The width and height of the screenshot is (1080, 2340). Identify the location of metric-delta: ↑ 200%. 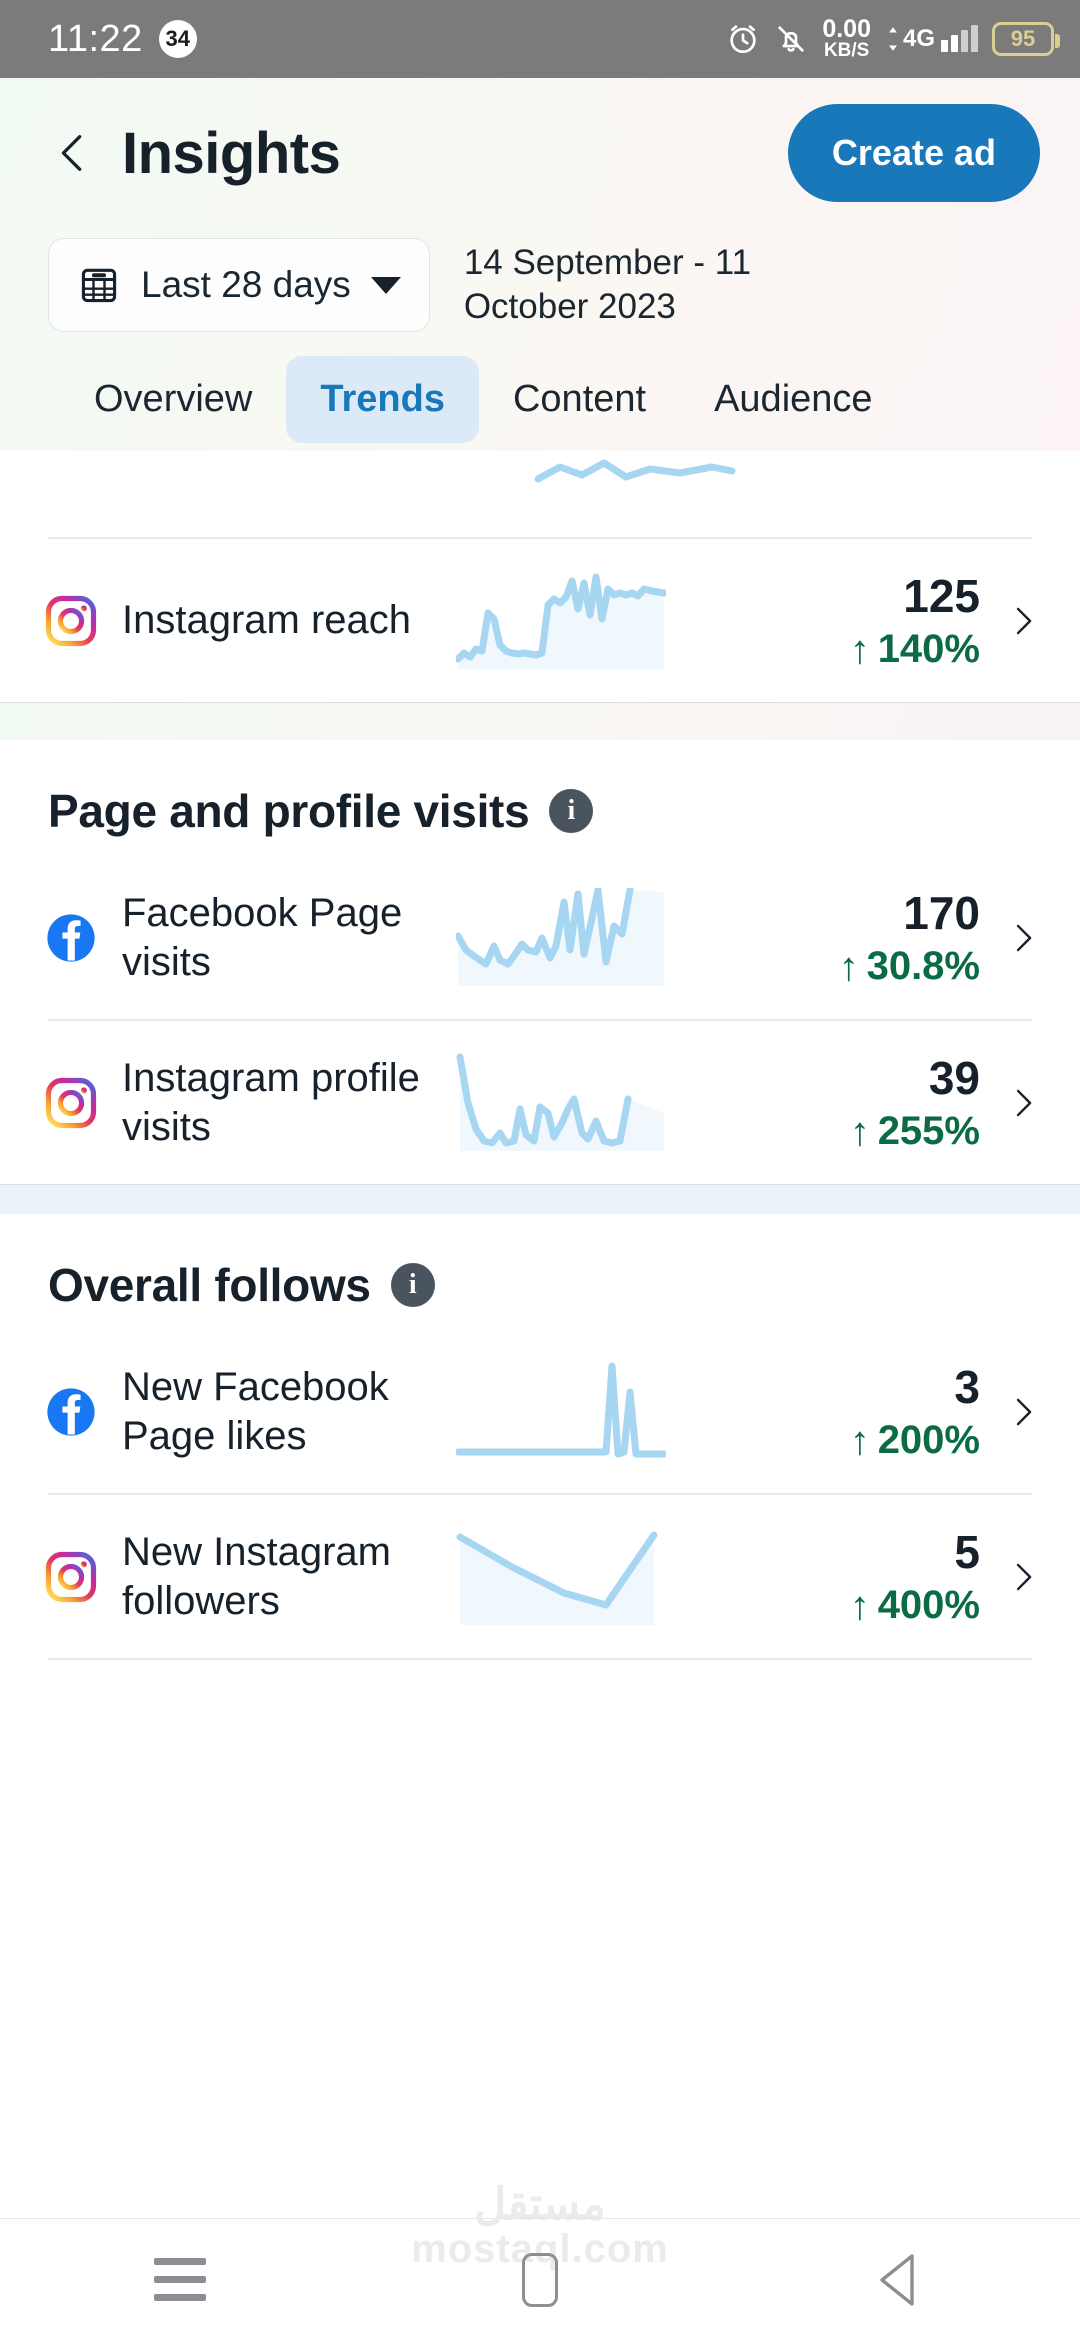
(915, 1440).